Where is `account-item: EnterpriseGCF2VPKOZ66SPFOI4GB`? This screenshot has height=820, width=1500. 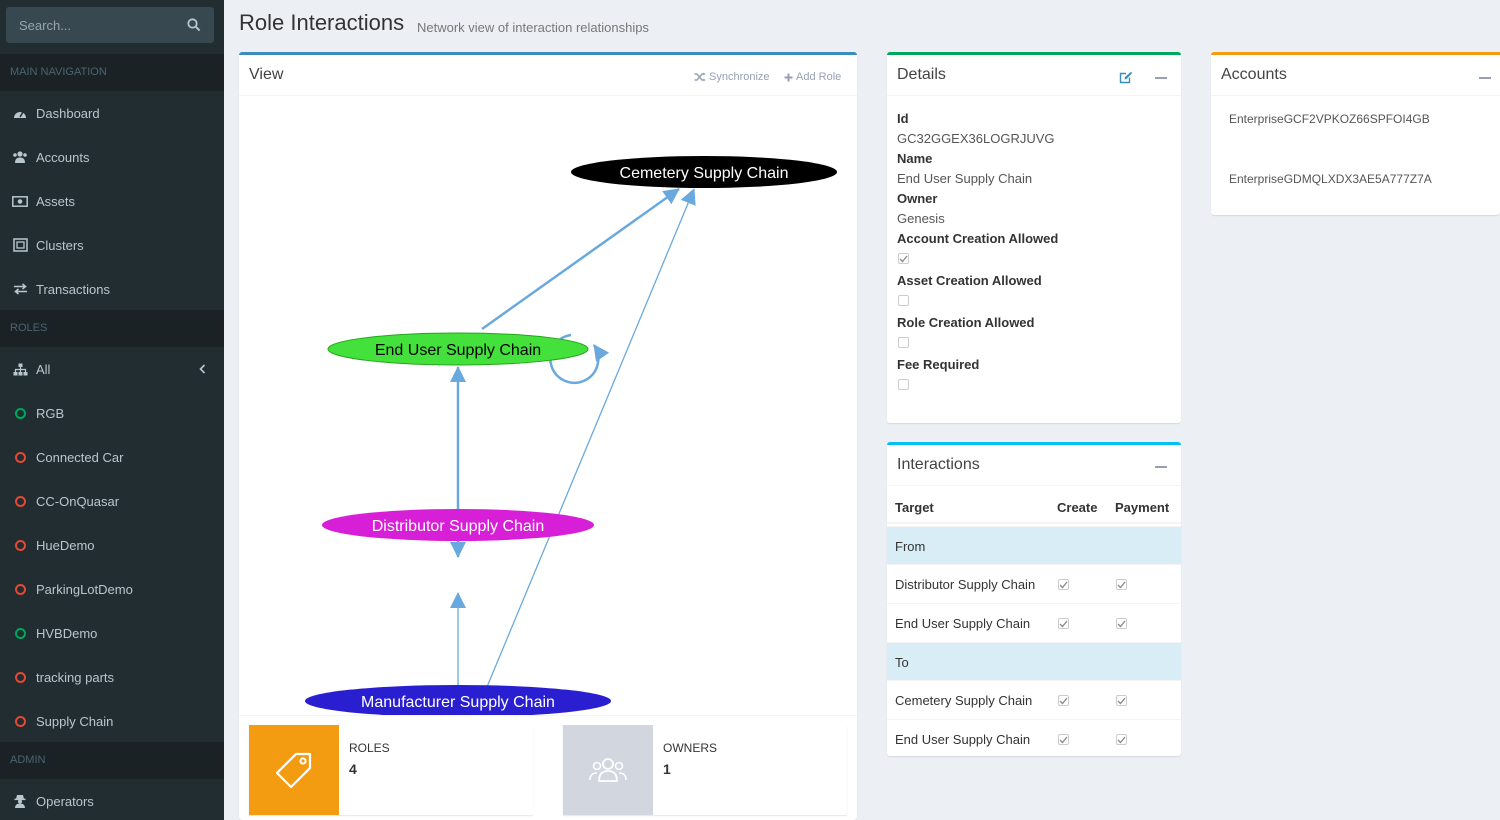 account-item: EnterpriseGCF2VPKOZ66SPFOI4GB is located at coordinates (1334, 119).